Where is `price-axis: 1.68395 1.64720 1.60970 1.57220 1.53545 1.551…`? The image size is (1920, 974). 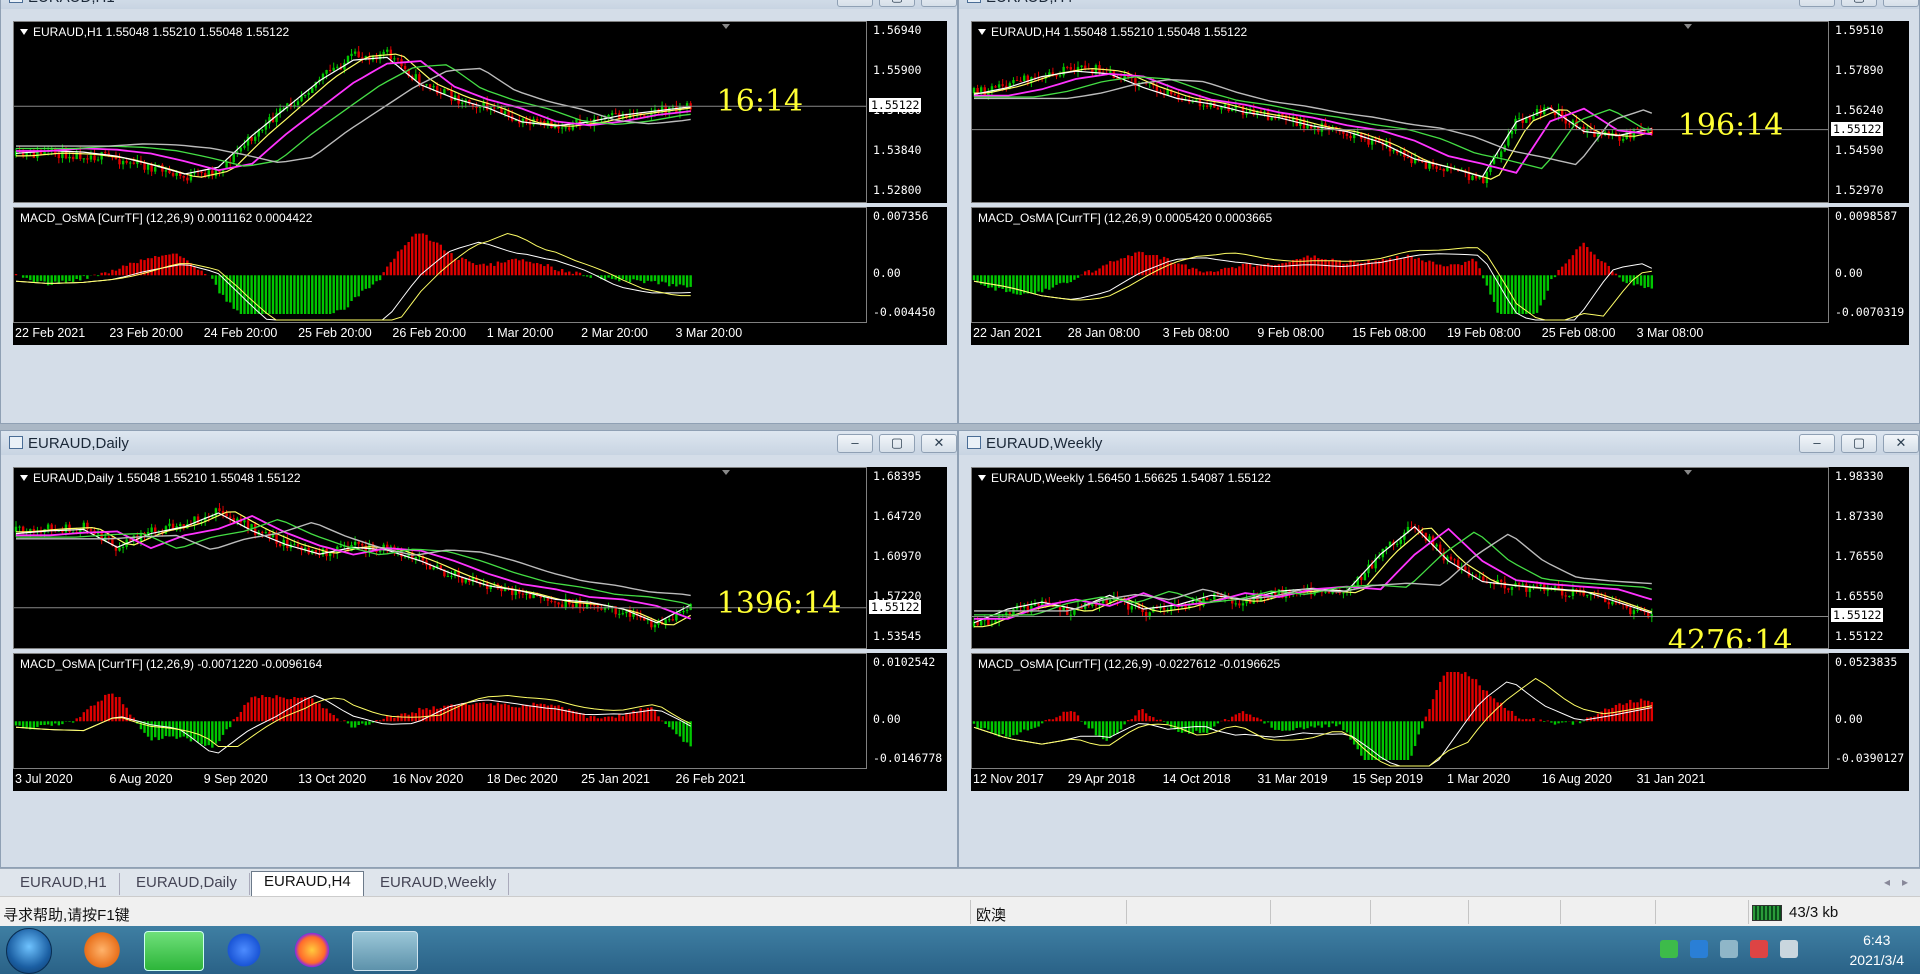 price-axis: 1.68395 1.64720 1.60970 1.57220 1.53545 1.551… is located at coordinates (907, 558).